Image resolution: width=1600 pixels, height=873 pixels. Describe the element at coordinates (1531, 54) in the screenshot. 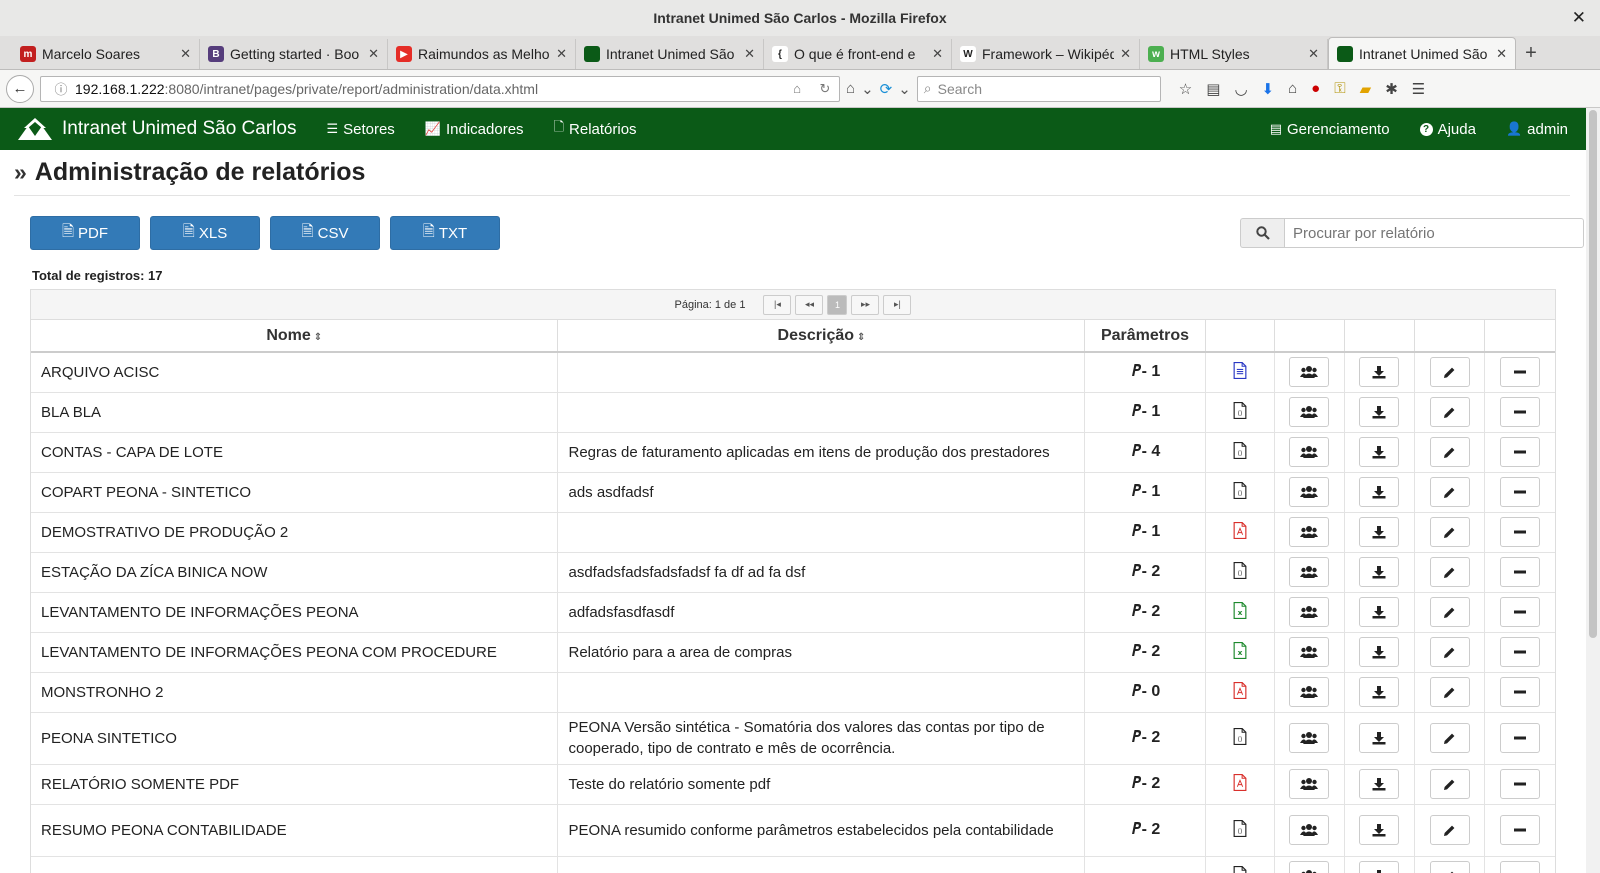

I see `new-tab-button: +` at that location.